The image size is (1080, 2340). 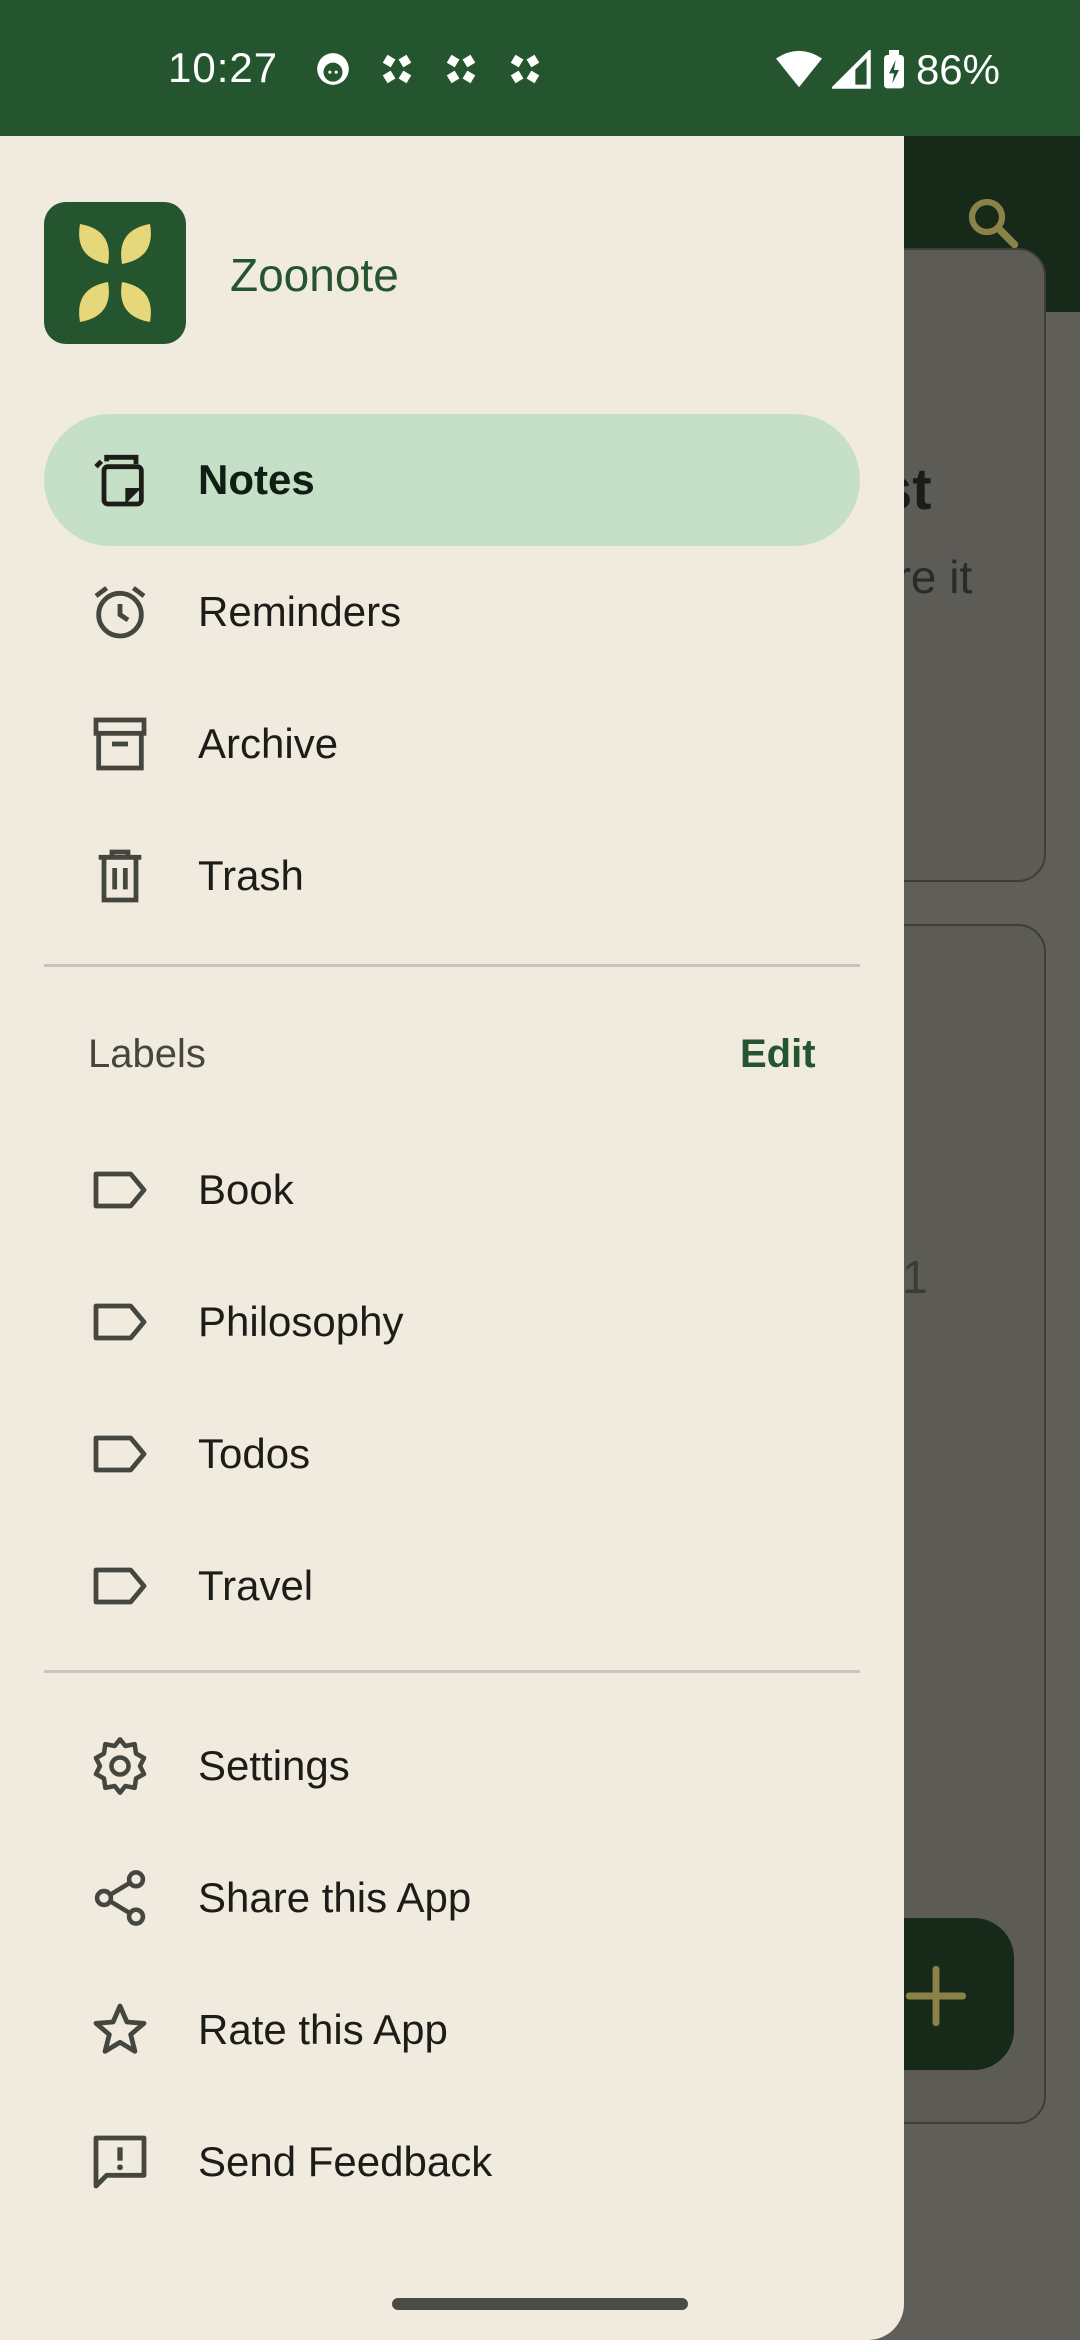 What do you see at coordinates (120, 2162) in the screenshot?
I see `feedback-icon` at bounding box center [120, 2162].